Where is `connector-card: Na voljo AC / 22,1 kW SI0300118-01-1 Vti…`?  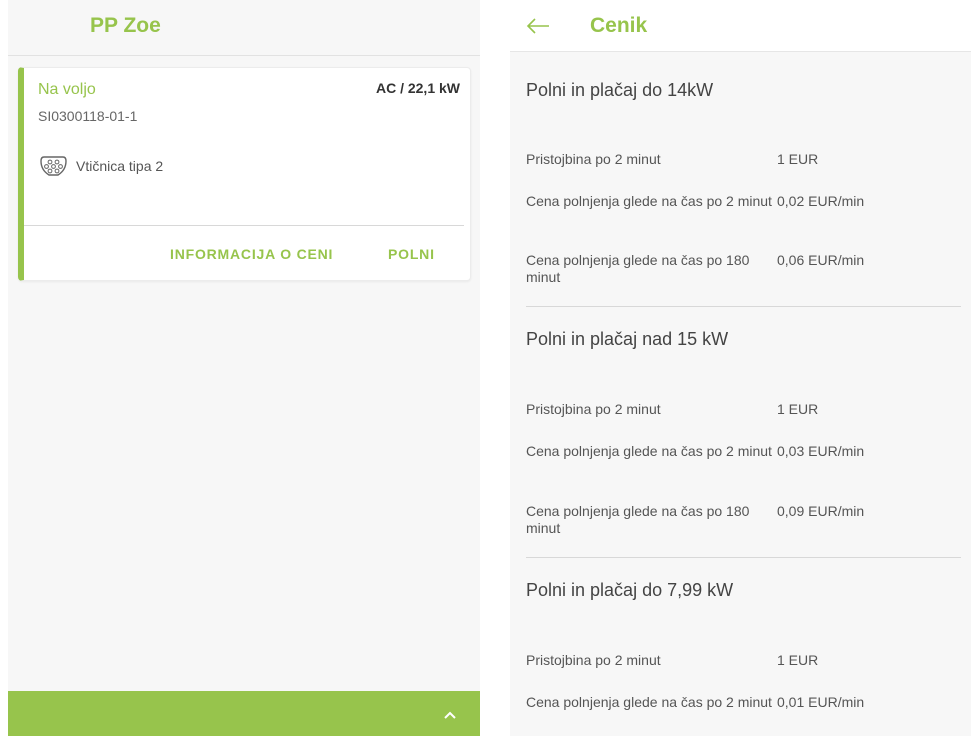
connector-card: Na voljo AC / 22,1 kW SI0300118-01-1 Vti… is located at coordinates (244, 174).